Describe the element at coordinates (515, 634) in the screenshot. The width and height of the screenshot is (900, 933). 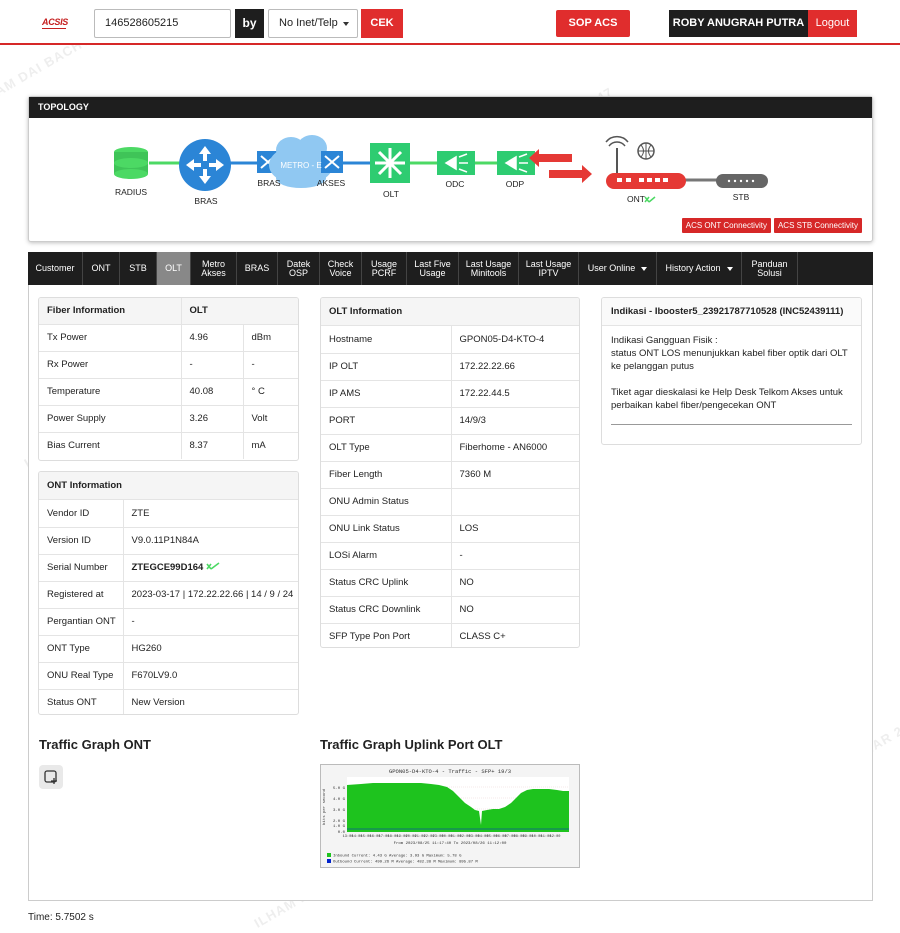
I see `olt-row-value: CLASS C+` at that location.